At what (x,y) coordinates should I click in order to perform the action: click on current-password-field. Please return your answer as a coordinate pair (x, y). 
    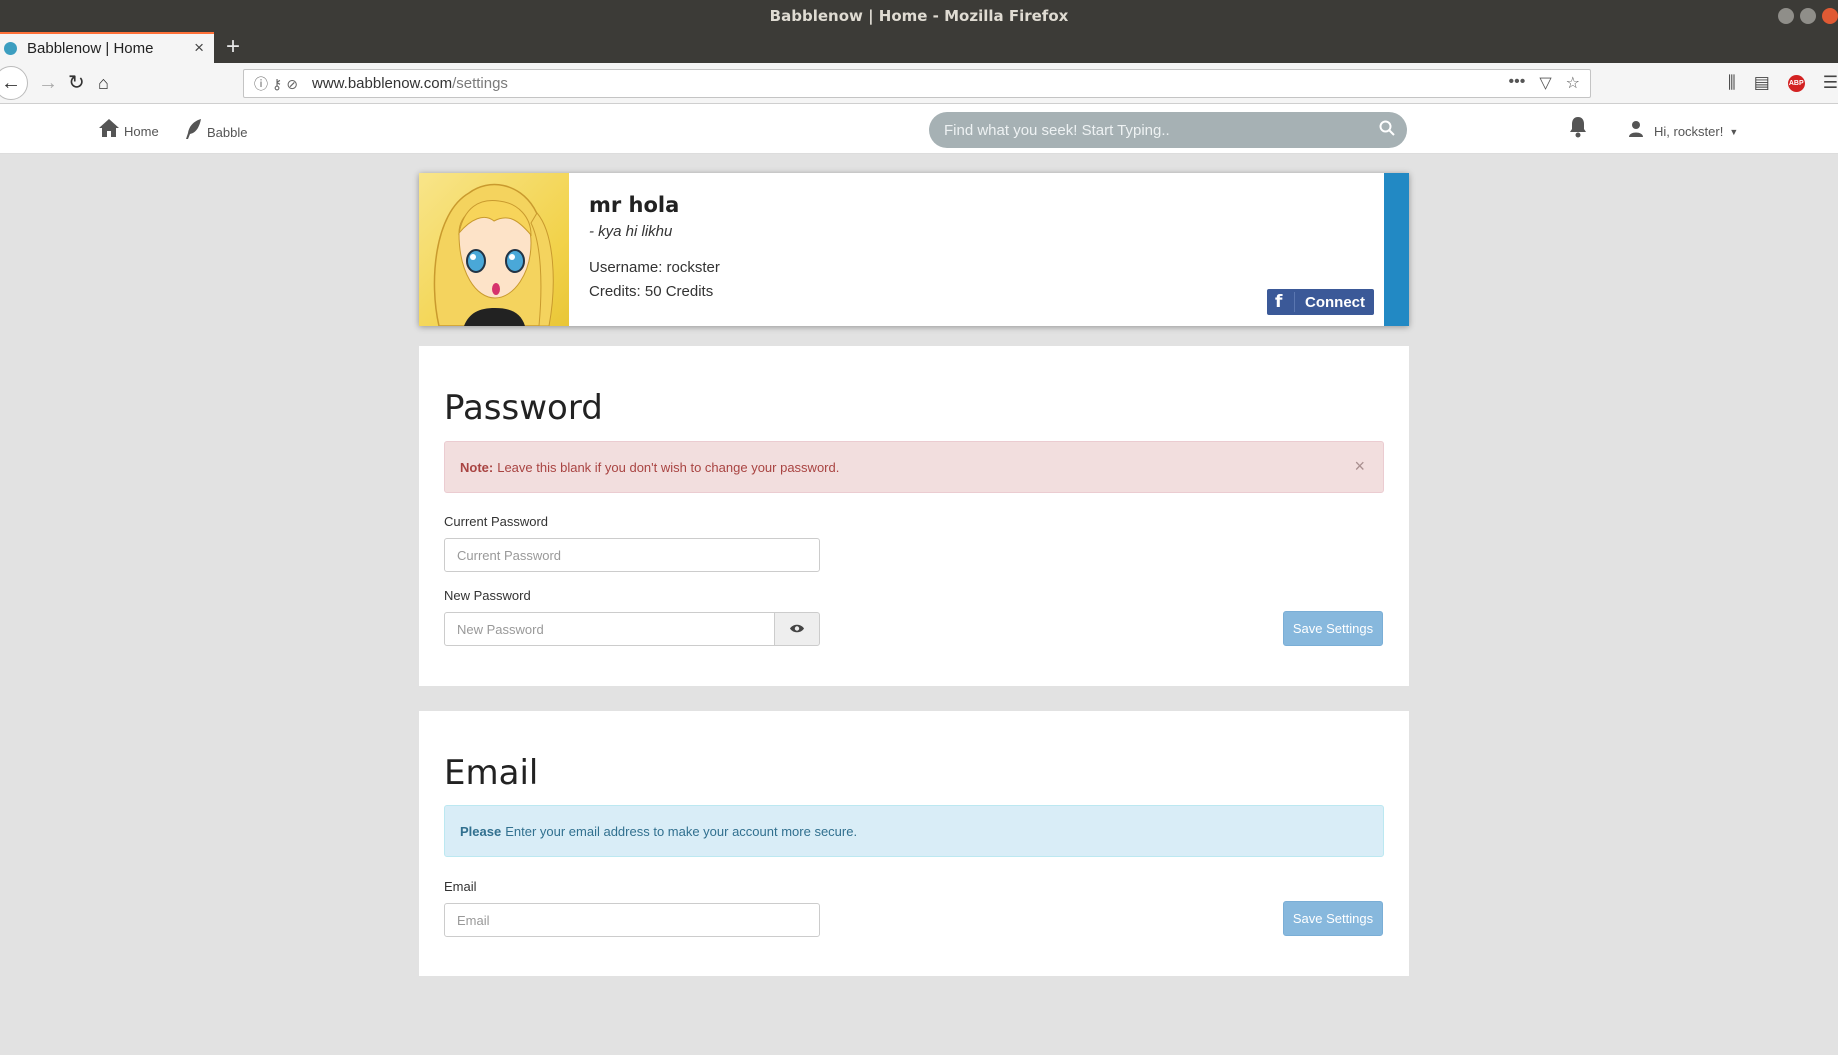
    Looking at the image, I should click on (632, 555).